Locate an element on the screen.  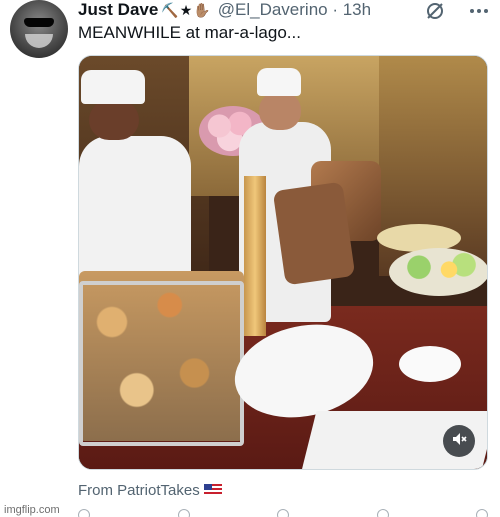
serving-plate is located at coordinates (430, 364).